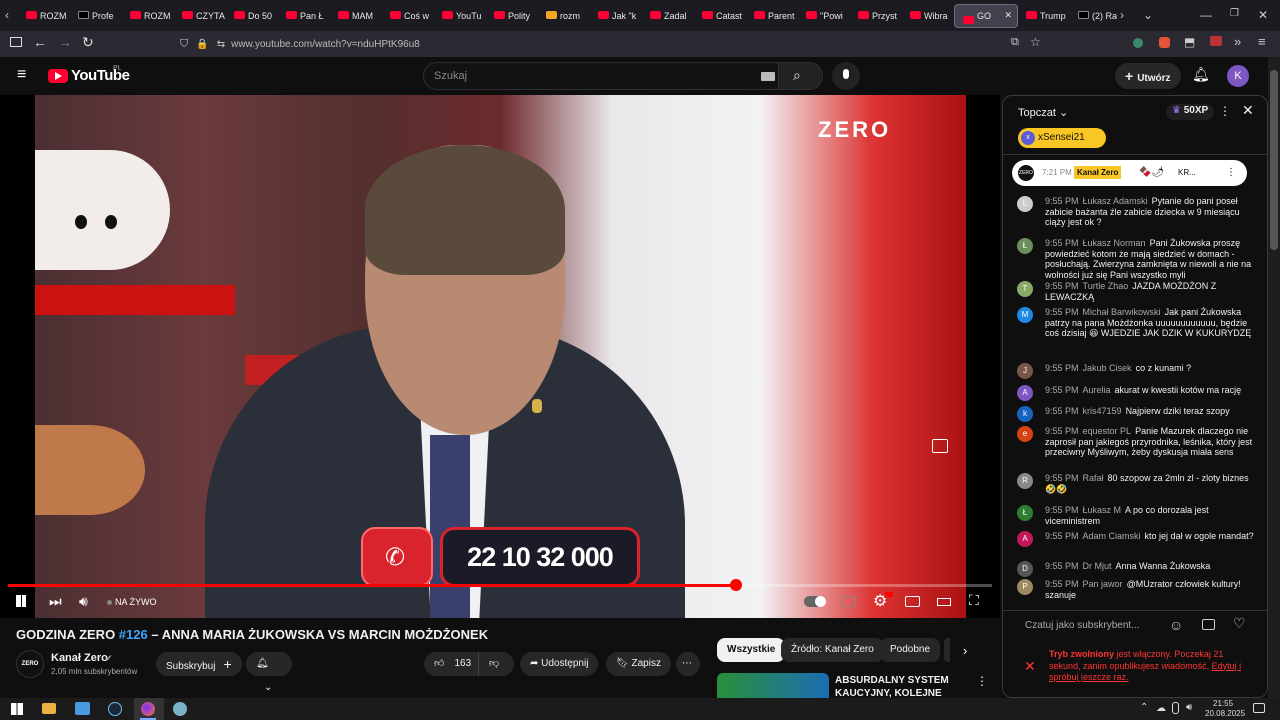 This screenshot has width=1280, height=720. I want to click on chat-author-avatar: L, so click(1025, 204).